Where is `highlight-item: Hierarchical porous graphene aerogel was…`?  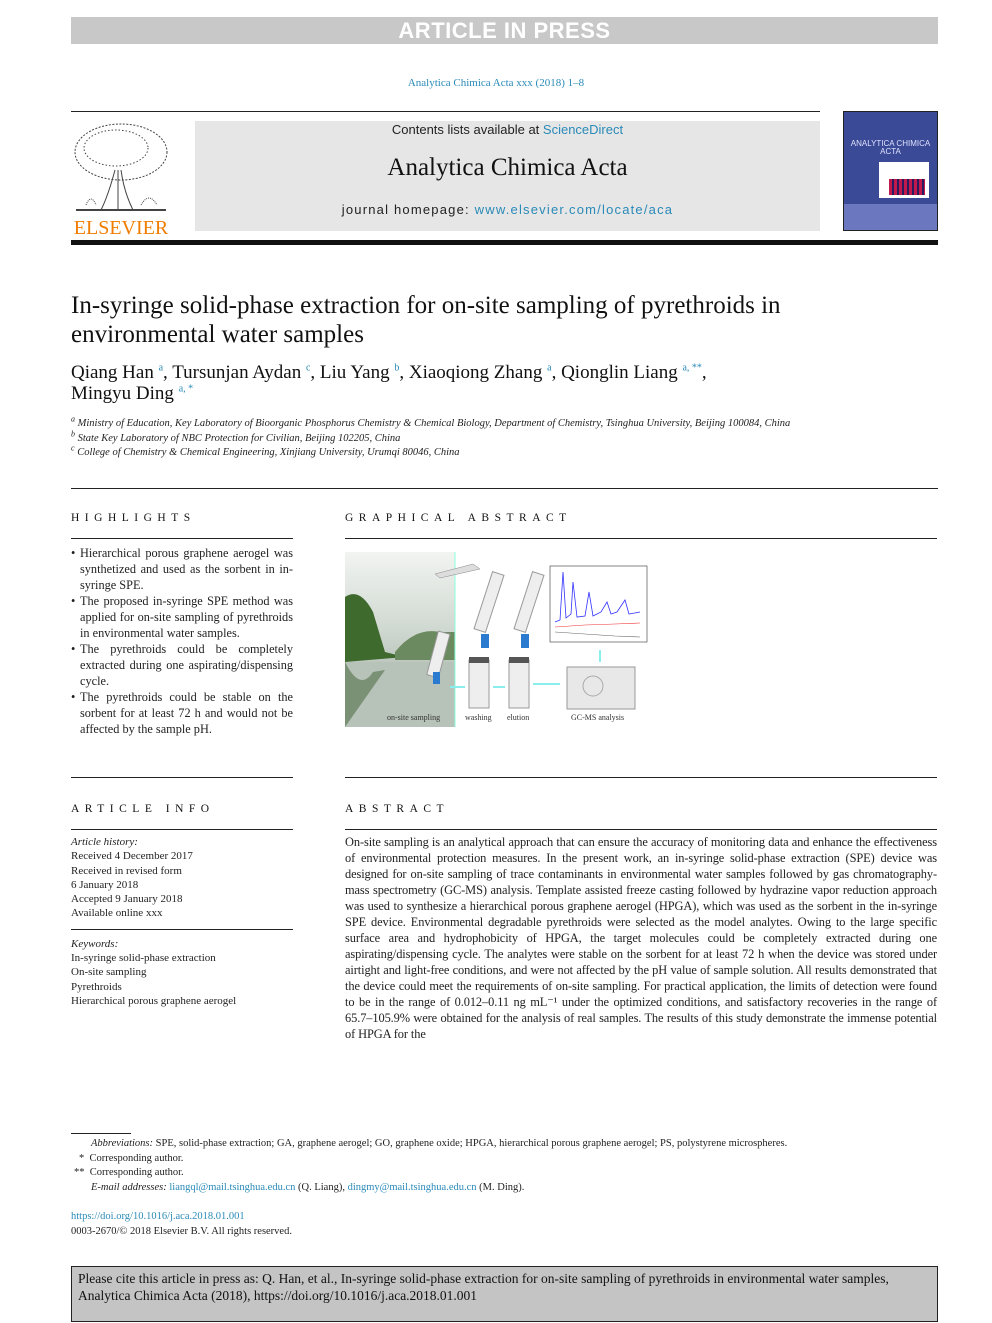
highlight-item: Hierarchical porous graphene aerogel was… is located at coordinates (182, 569).